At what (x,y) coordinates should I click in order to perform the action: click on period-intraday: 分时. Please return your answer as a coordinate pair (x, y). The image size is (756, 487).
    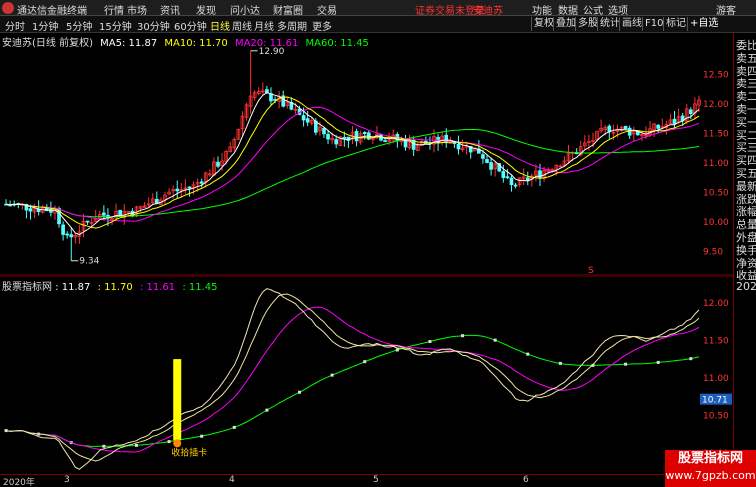
    Looking at the image, I should click on (15, 25).